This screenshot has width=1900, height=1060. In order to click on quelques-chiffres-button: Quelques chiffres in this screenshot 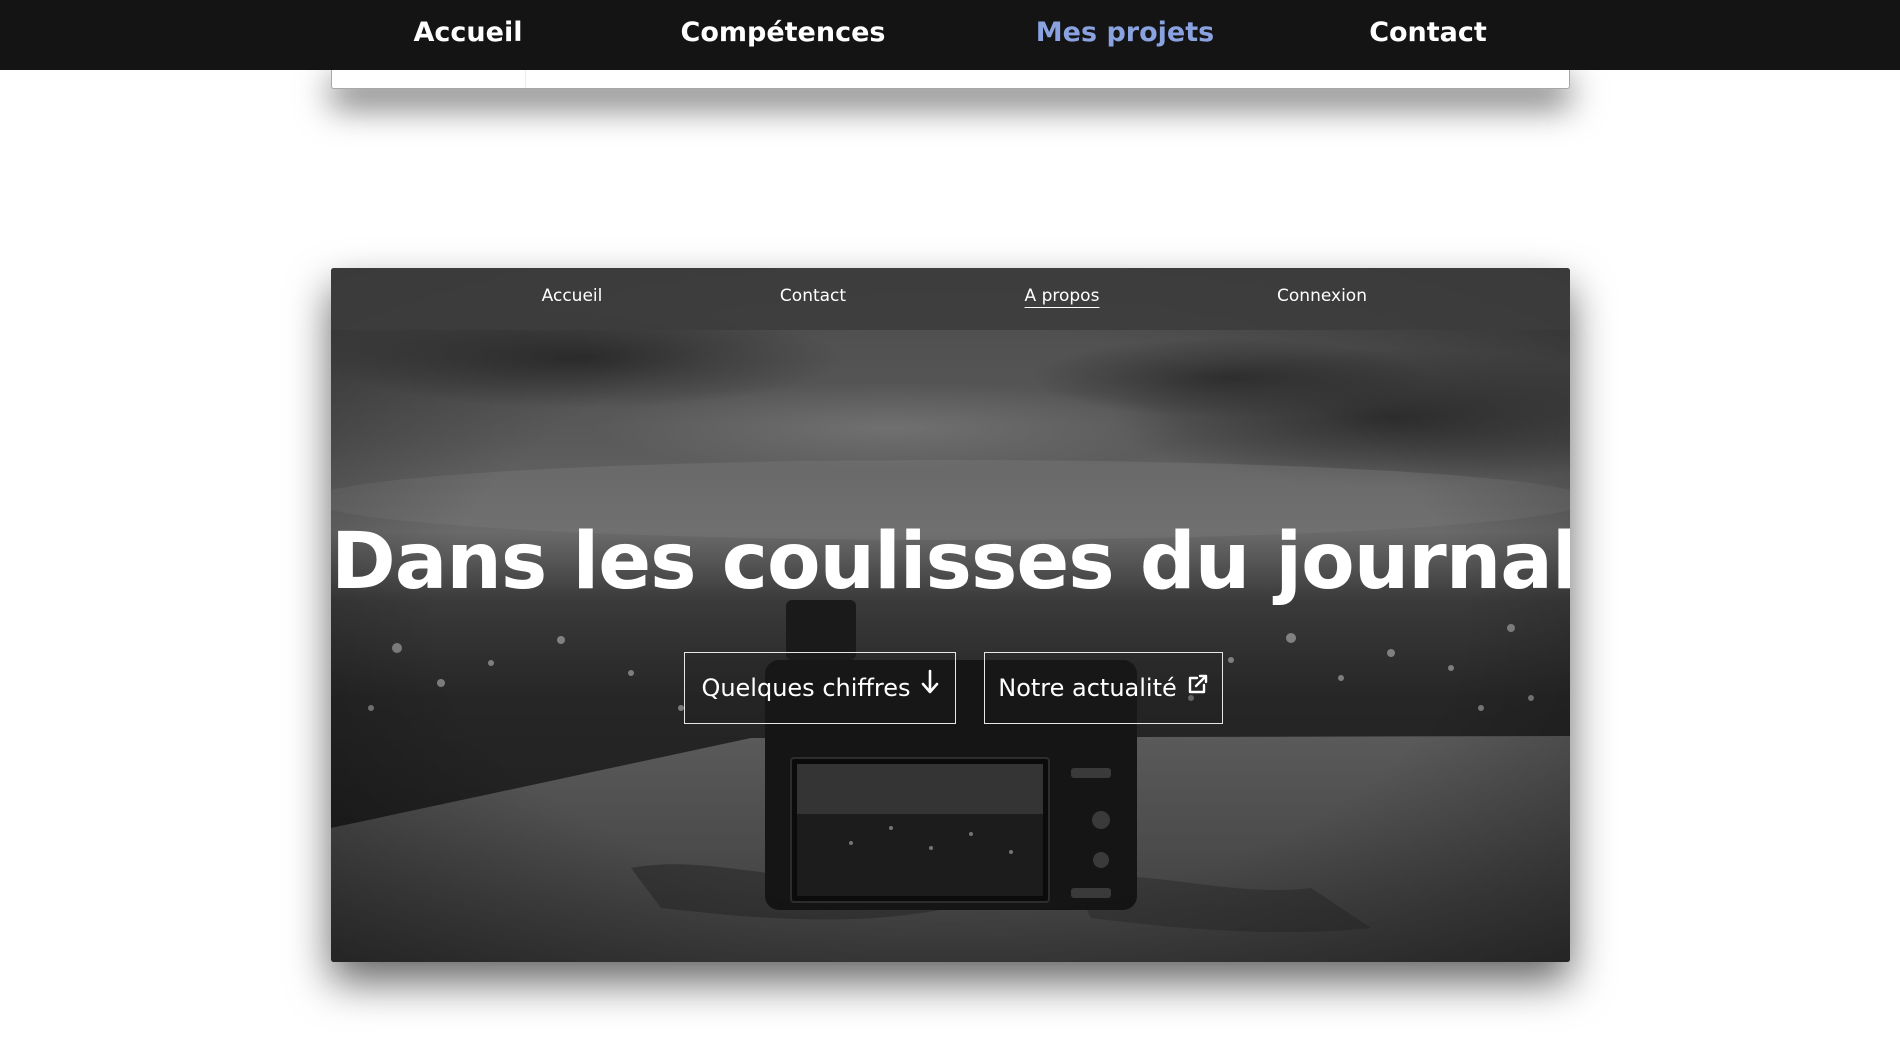, I will do `click(820, 688)`.